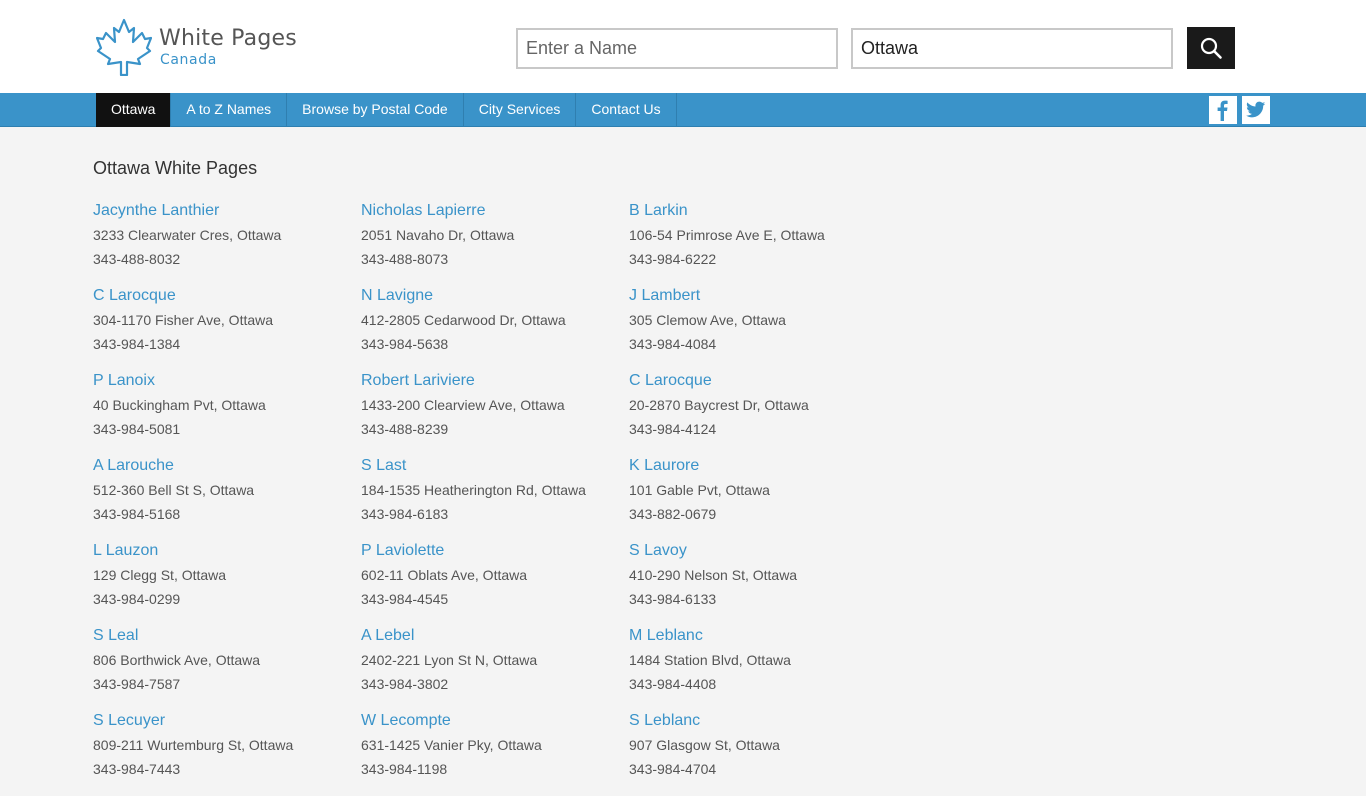  I want to click on entry-name-link: S Last, so click(495, 466).